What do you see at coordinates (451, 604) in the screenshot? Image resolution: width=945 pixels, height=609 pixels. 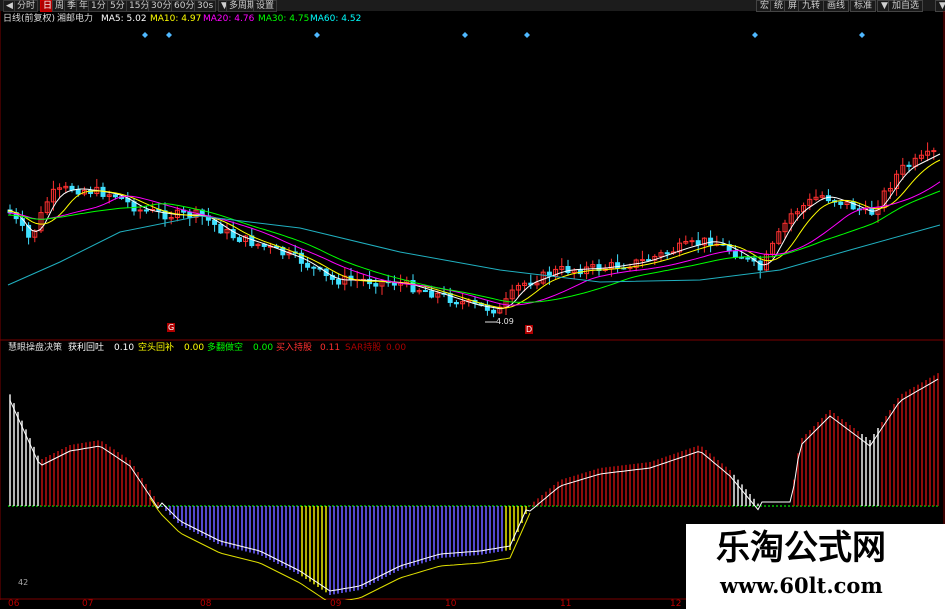 I see `x-tick-10: 10` at bounding box center [451, 604].